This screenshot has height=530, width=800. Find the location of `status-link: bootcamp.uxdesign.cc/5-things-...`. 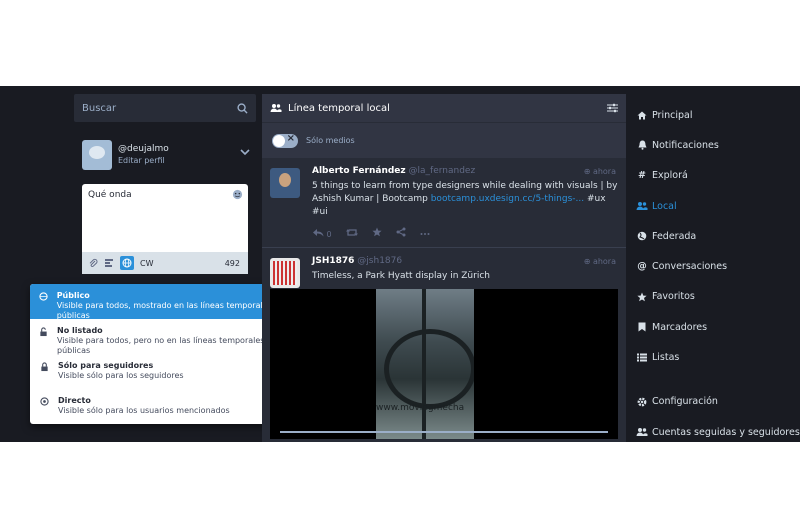

status-link: bootcamp.uxdesign.cc/5-things-... is located at coordinates (507, 199).